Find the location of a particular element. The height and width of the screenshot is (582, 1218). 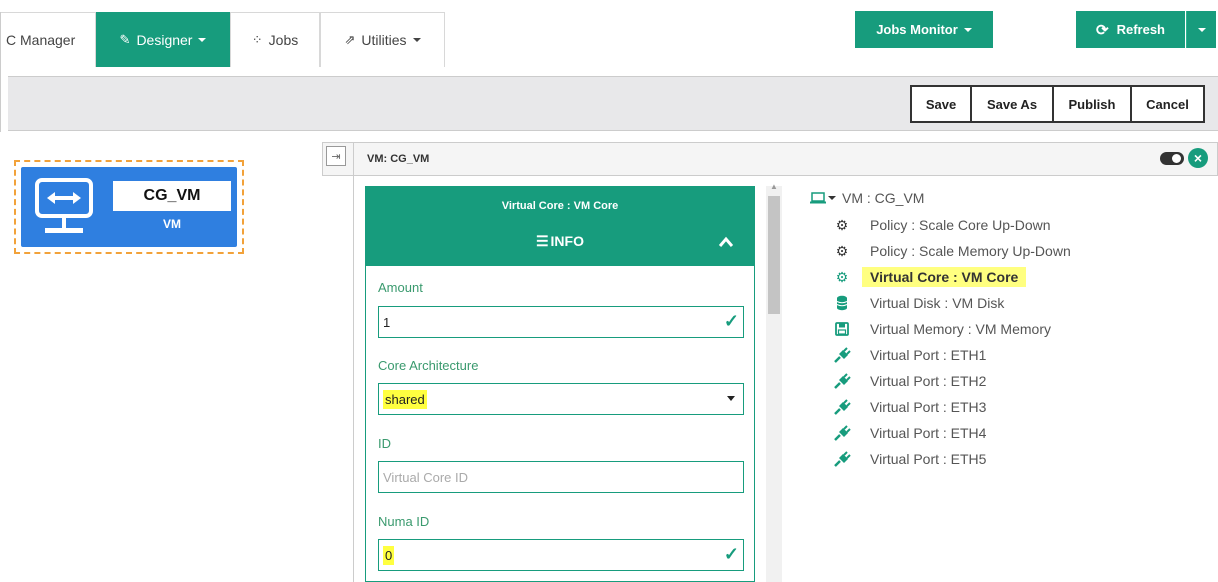

edit-icon: ✎ is located at coordinates (125, 39).